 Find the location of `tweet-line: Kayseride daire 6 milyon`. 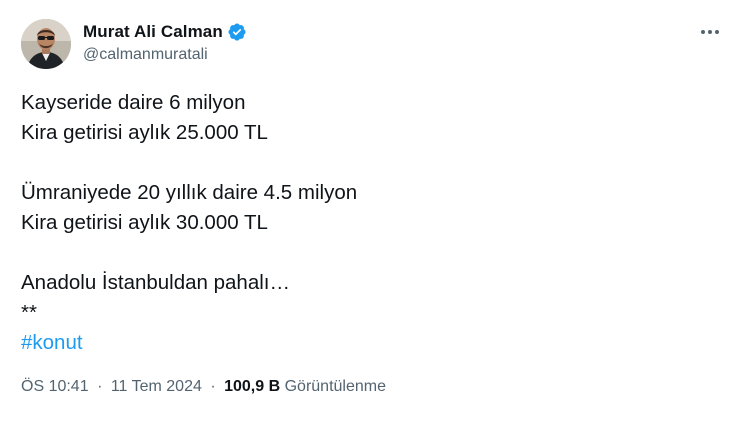

tweet-line: Kayseride daire 6 milyon is located at coordinates (133, 102).